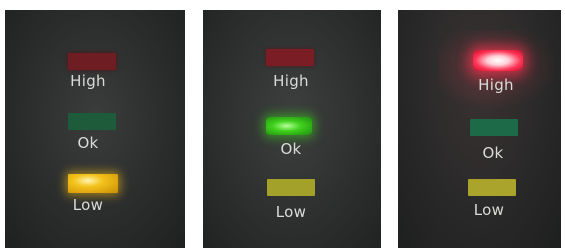 This screenshot has height=248, width=565. What do you see at coordinates (498, 60) in the screenshot?
I see `high-indicator-led-lit` at bounding box center [498, 60].